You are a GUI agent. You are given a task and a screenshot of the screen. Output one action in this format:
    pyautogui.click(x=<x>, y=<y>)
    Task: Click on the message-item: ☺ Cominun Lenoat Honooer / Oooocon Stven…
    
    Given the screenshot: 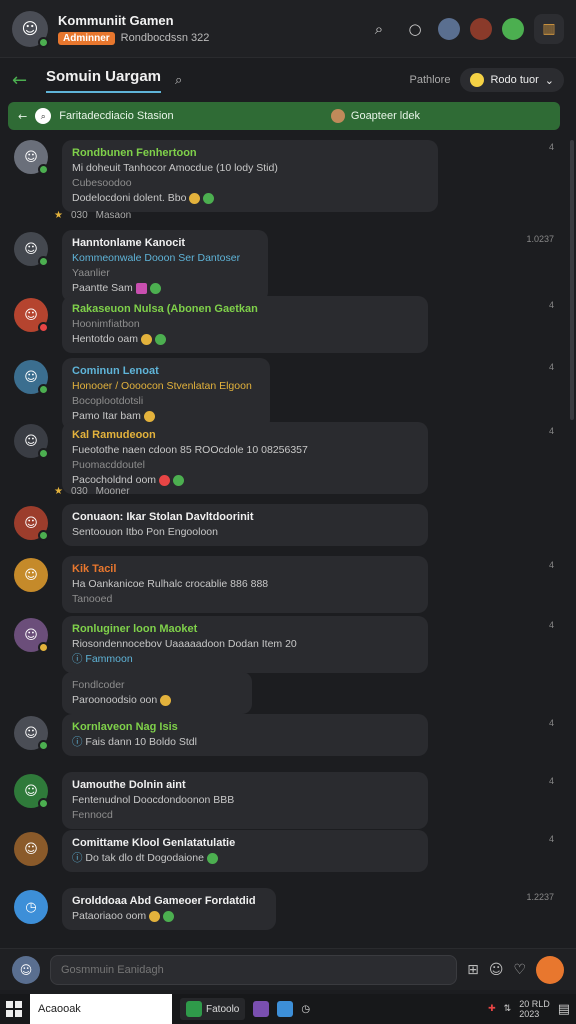 What is the action you would take?
    pyautogui.click(x=288, y=393)
    